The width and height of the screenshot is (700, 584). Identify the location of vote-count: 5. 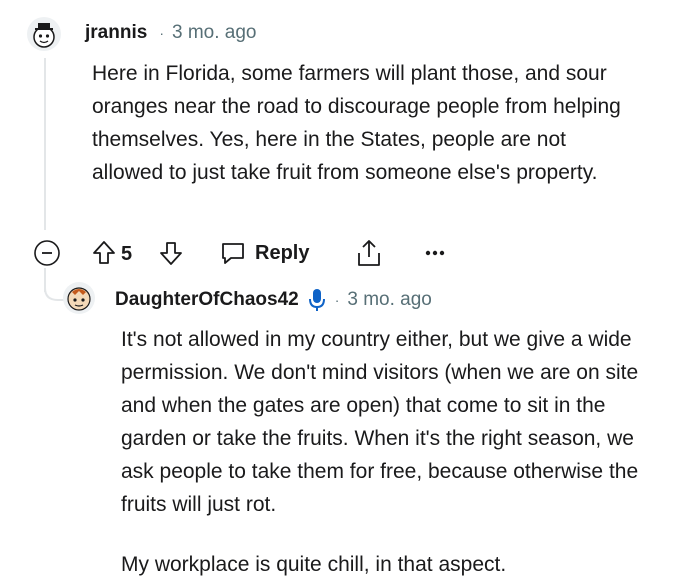
(127, 254).